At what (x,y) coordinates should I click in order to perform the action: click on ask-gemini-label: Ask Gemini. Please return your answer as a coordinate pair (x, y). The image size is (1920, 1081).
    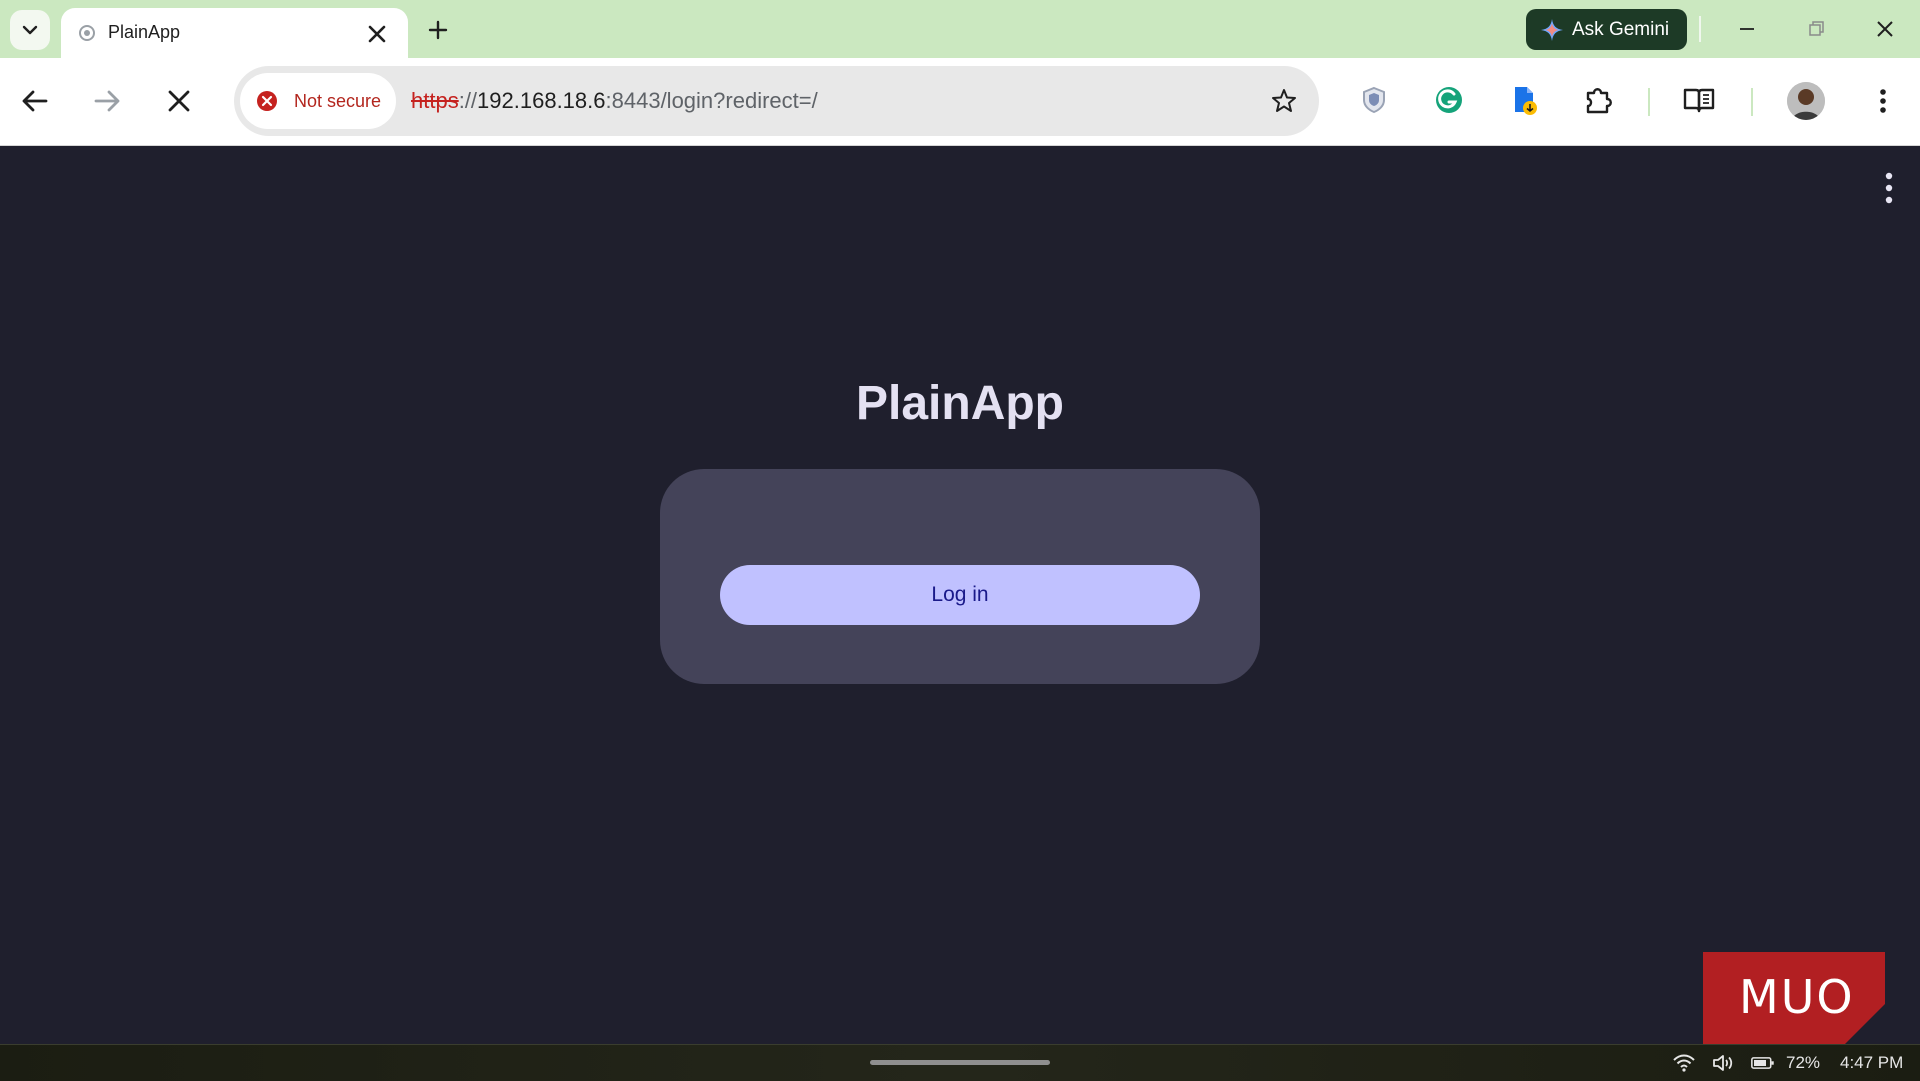
    Looking at the image, I should click on (1621, 29).